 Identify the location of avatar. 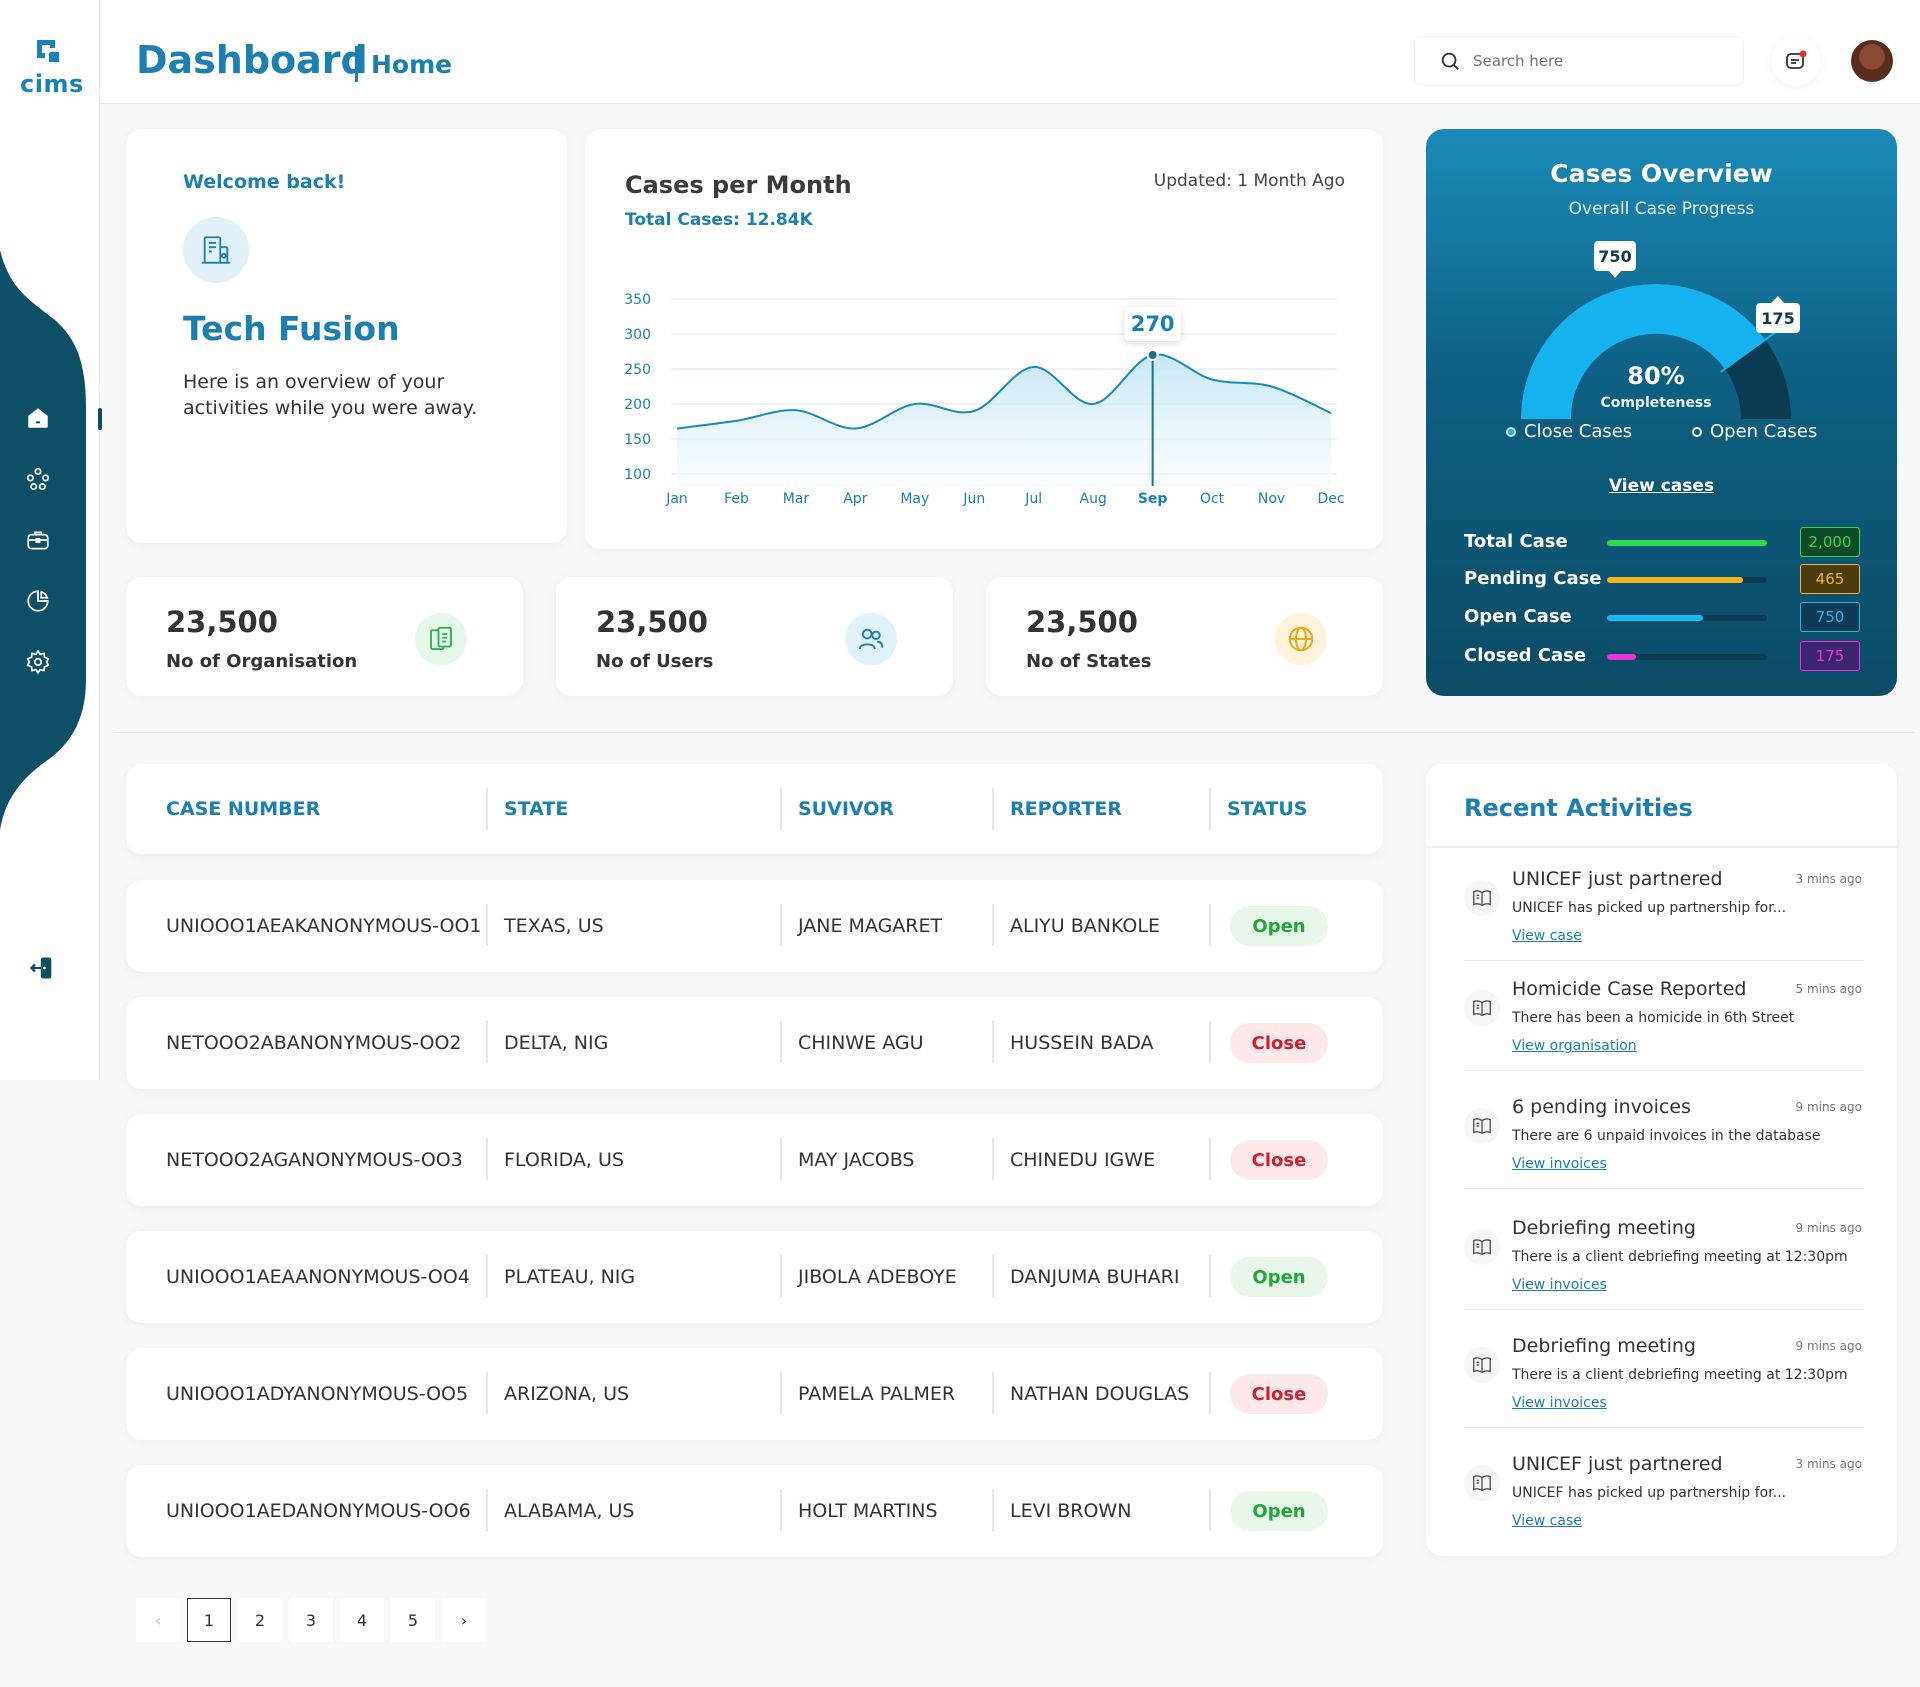
(1872, 61).